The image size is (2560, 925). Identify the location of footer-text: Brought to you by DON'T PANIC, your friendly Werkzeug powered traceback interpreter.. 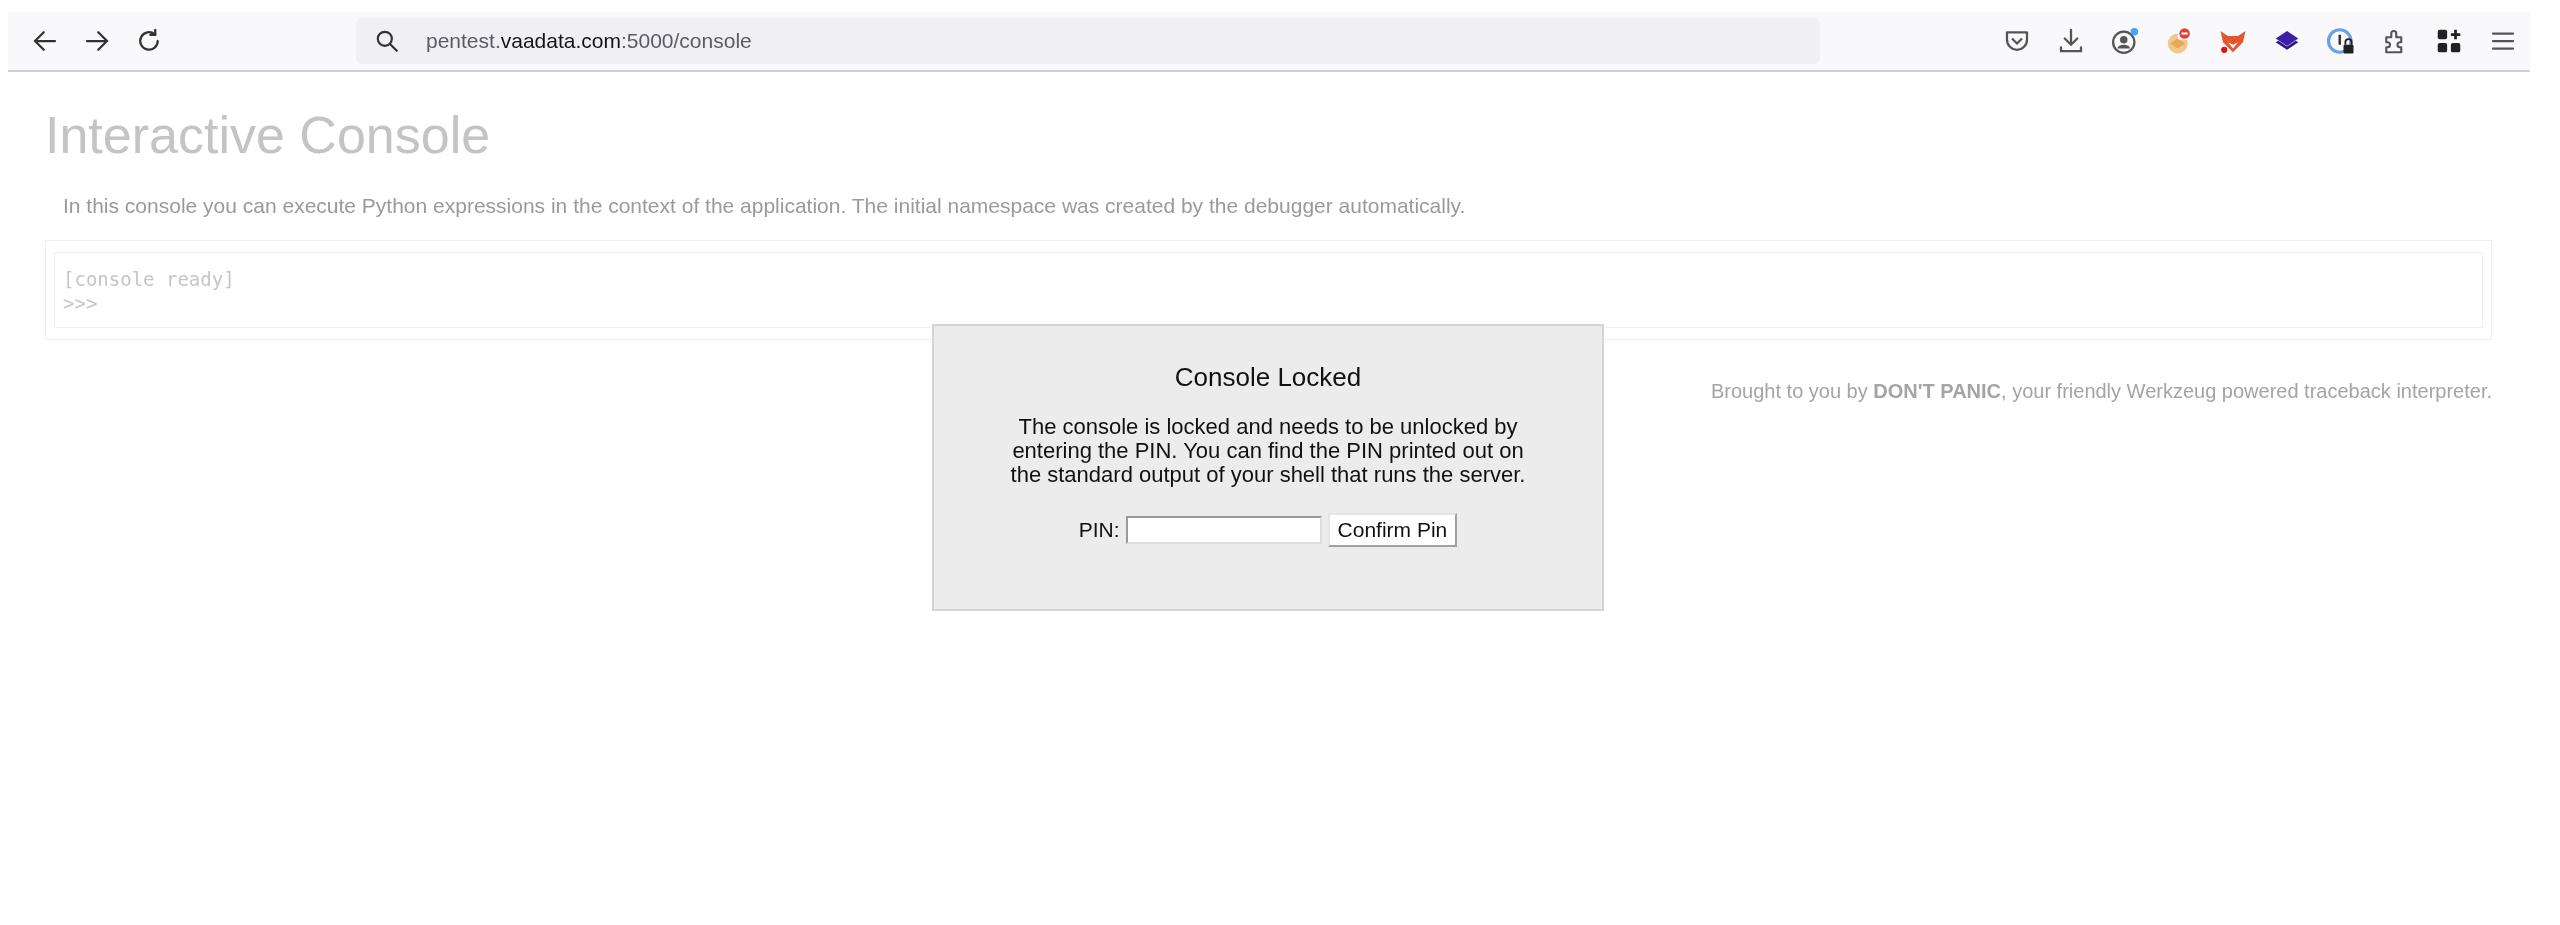
(2100, 392).